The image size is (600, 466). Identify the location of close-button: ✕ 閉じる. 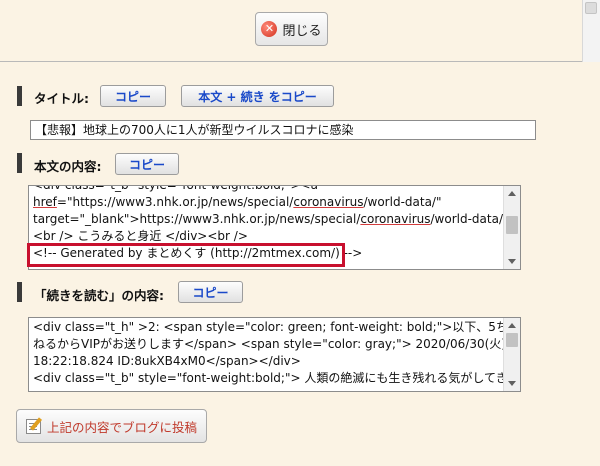
(291, 29).